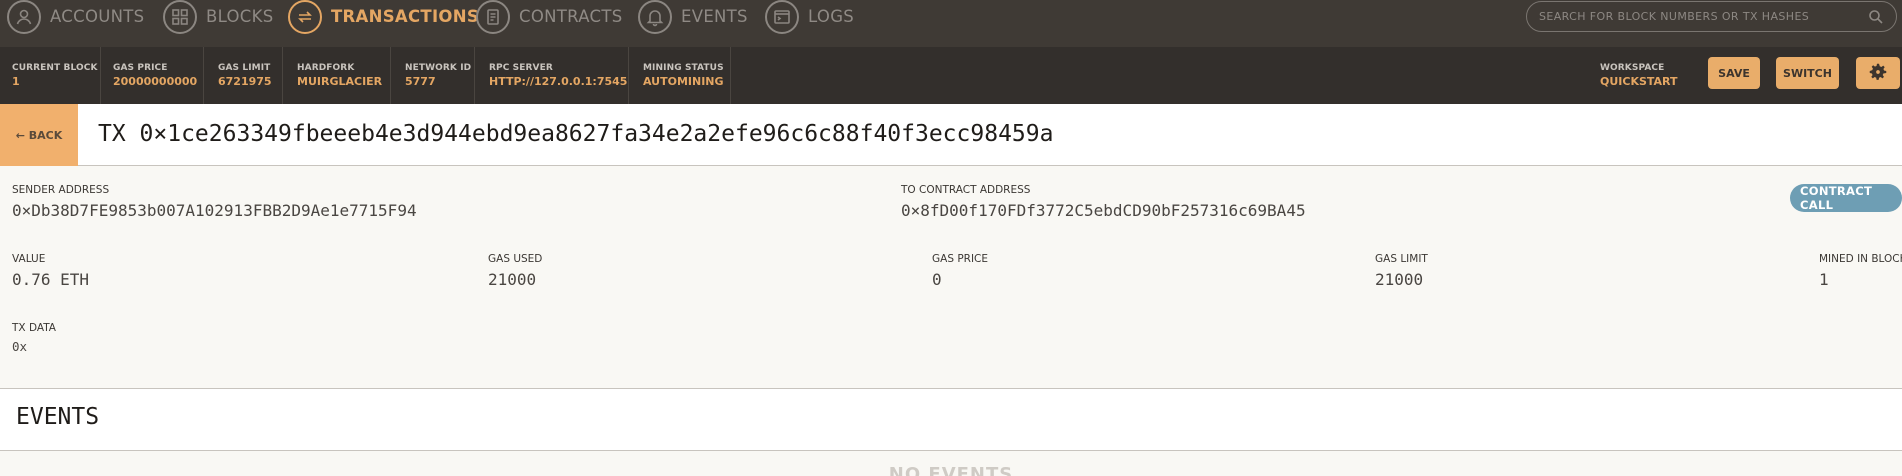 The height and width of the screenshot is (476, 1902). I want to click on stat-label: GAS PRICE, so click(140, 68).